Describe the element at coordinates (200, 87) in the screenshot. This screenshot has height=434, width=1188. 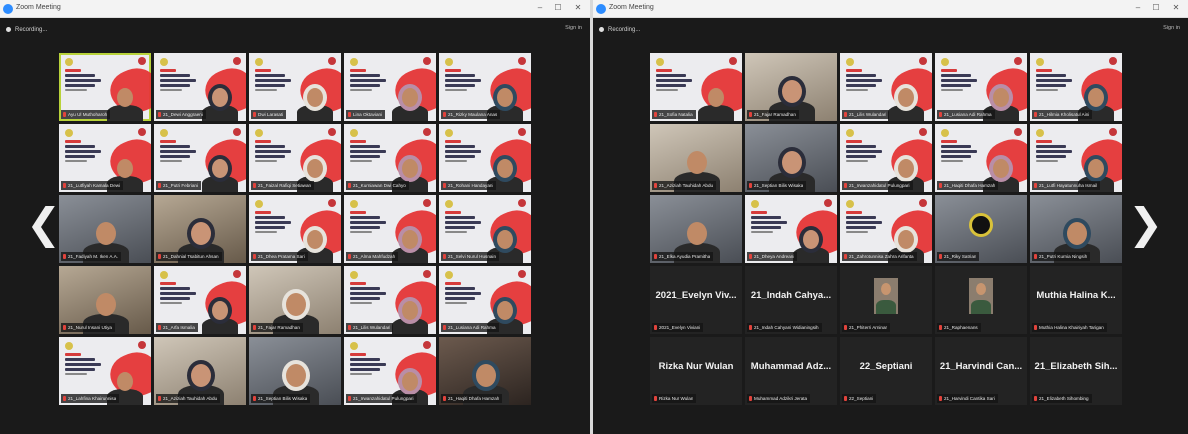
I see `participant-tile: 21_Dewi Anggraeni` at that location.